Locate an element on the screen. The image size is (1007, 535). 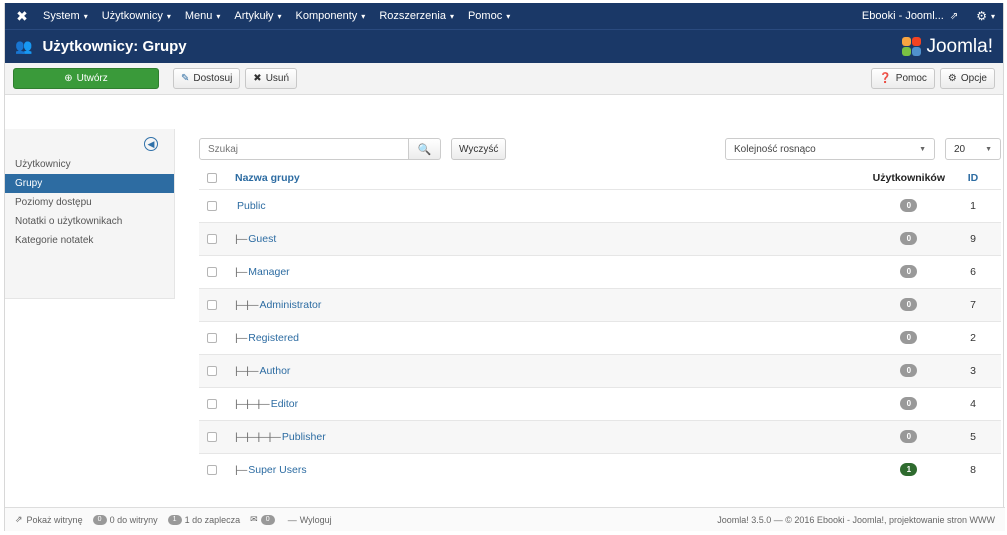
sidebar-toggle-icon: ◀ is located at coordinates (151, 144).